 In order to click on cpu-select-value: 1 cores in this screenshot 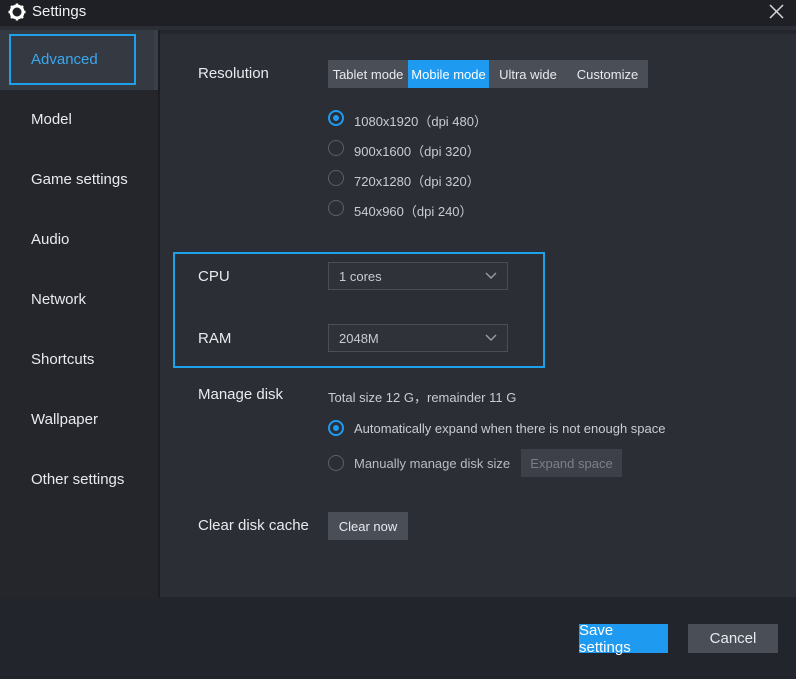, I will do `click(360, 276)`.